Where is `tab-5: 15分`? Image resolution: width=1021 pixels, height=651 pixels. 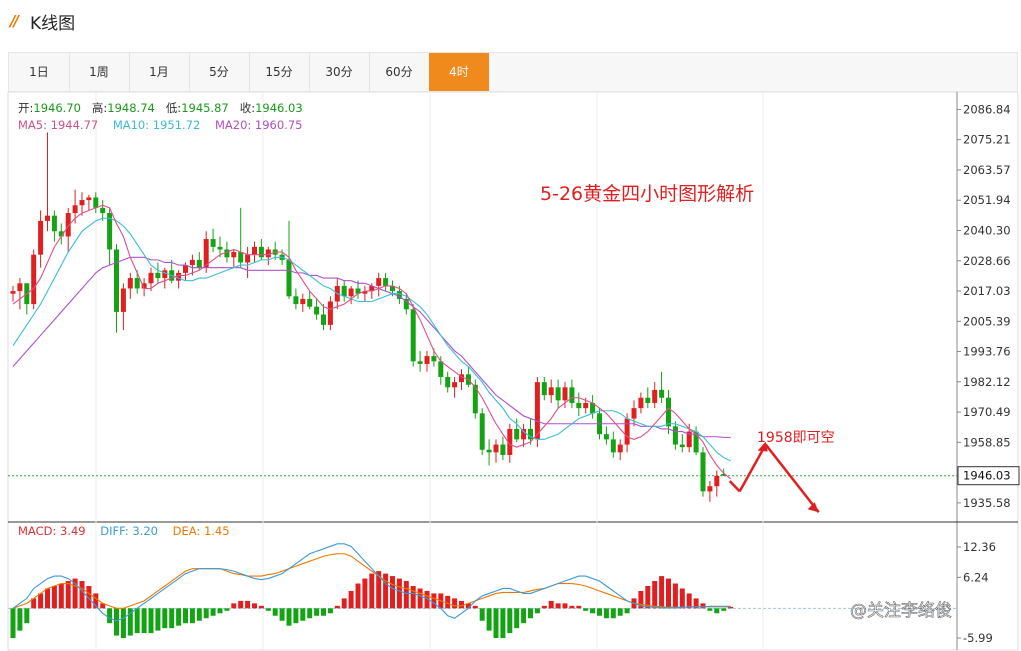 tab-5: 15分 is located at coordinates (279, 72).